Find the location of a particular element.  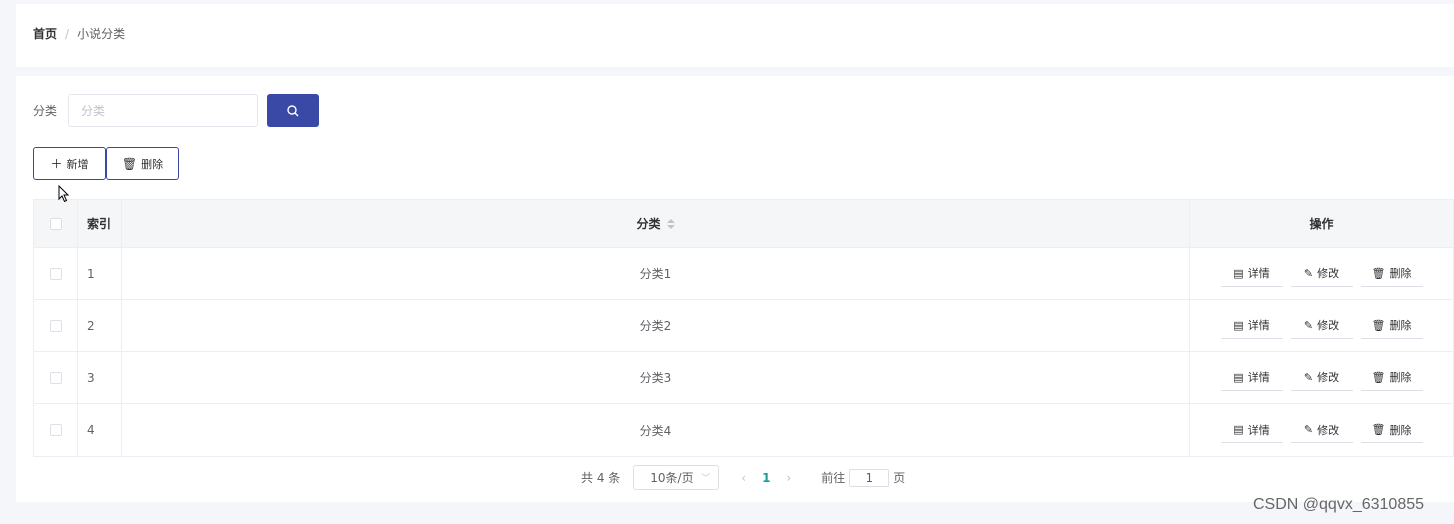

table-row: 4 分类4 ▤ 详情 ✎ 修改 🗑 删除 is located at coordinates (743, 430).